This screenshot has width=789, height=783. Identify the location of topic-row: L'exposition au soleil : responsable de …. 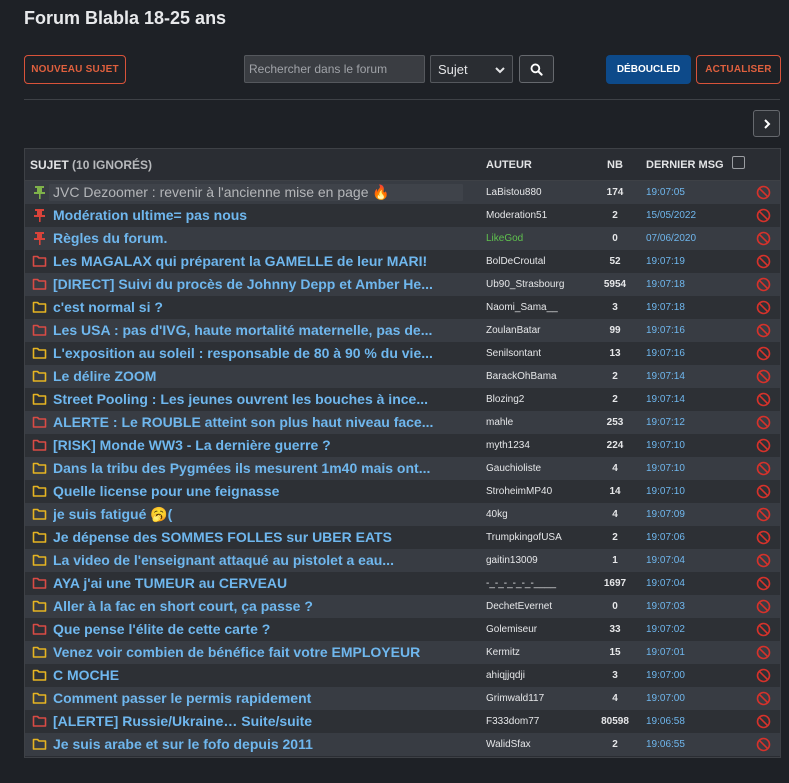
(402, 353).